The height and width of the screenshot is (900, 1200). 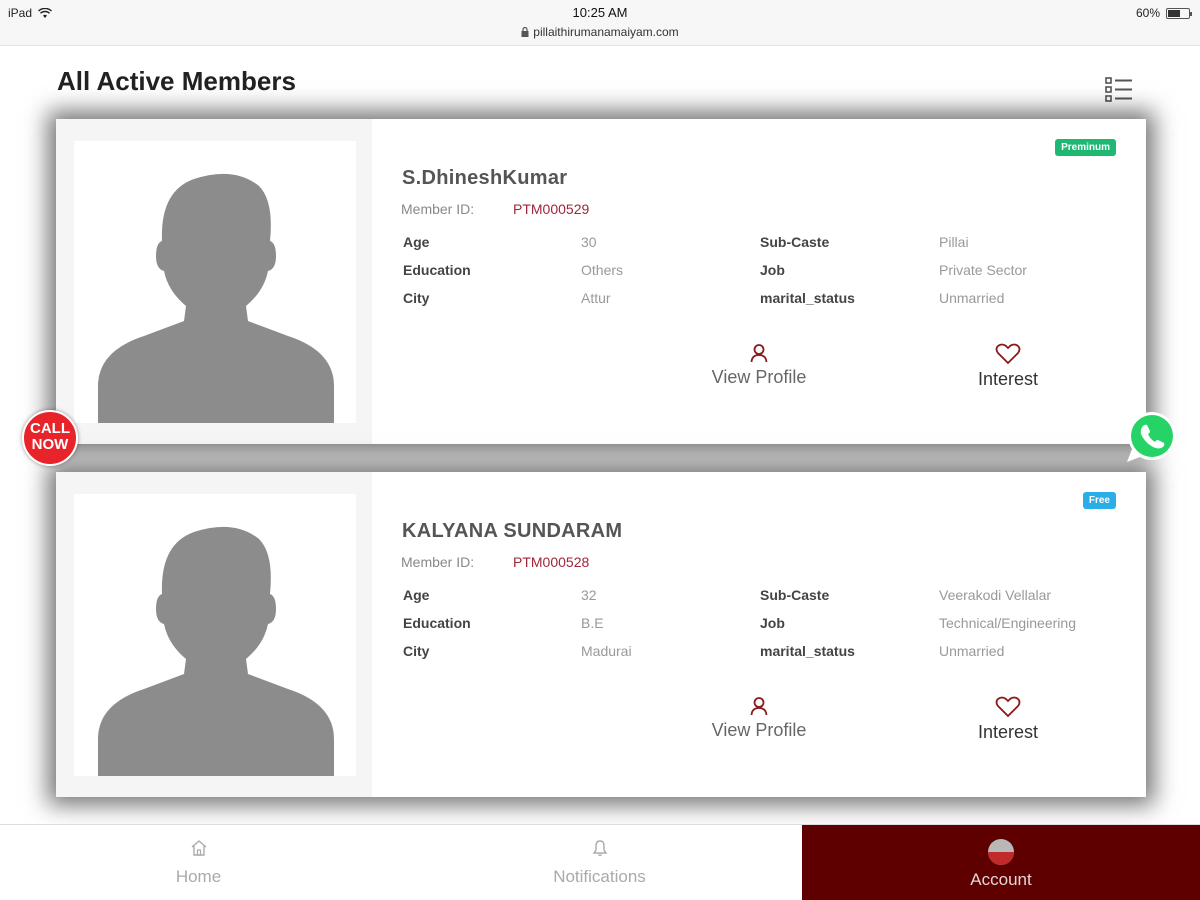 I want to click on member-name: KALYANA SUNDARAM, so click(x=512, y=531).